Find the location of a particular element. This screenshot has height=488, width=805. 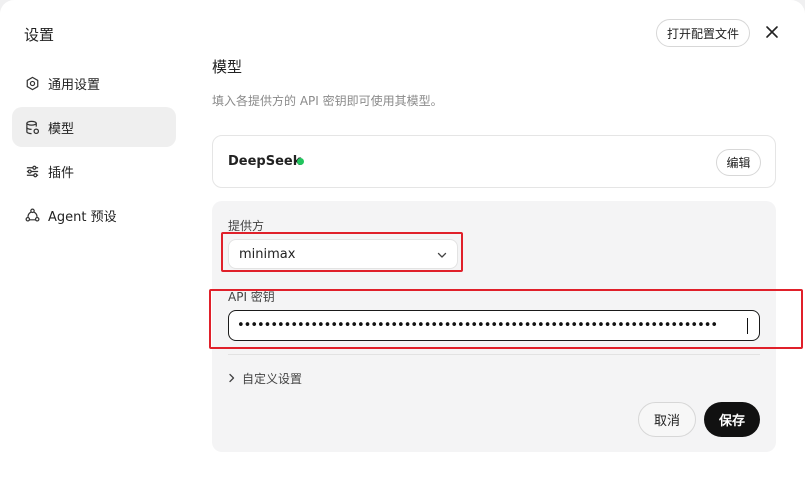

sidebar-item-label: 通用设置 is located at coordinates (74, 85).